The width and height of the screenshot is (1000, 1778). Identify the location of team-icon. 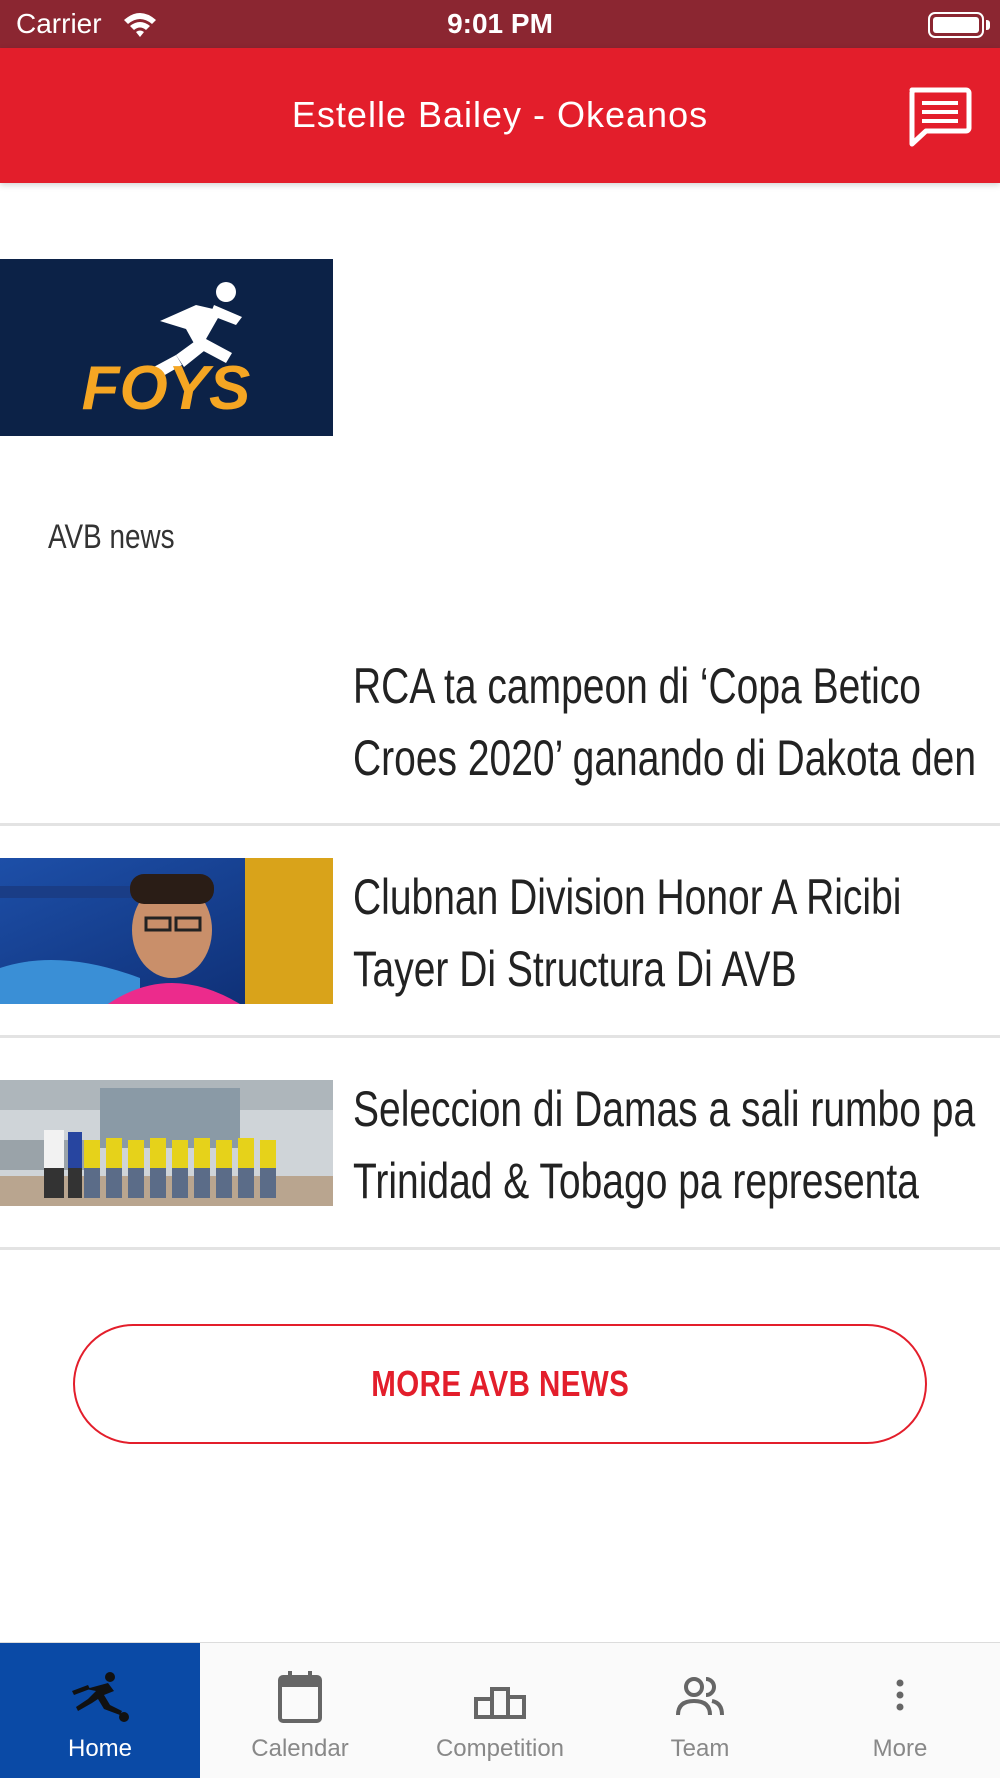
(700, 1696).